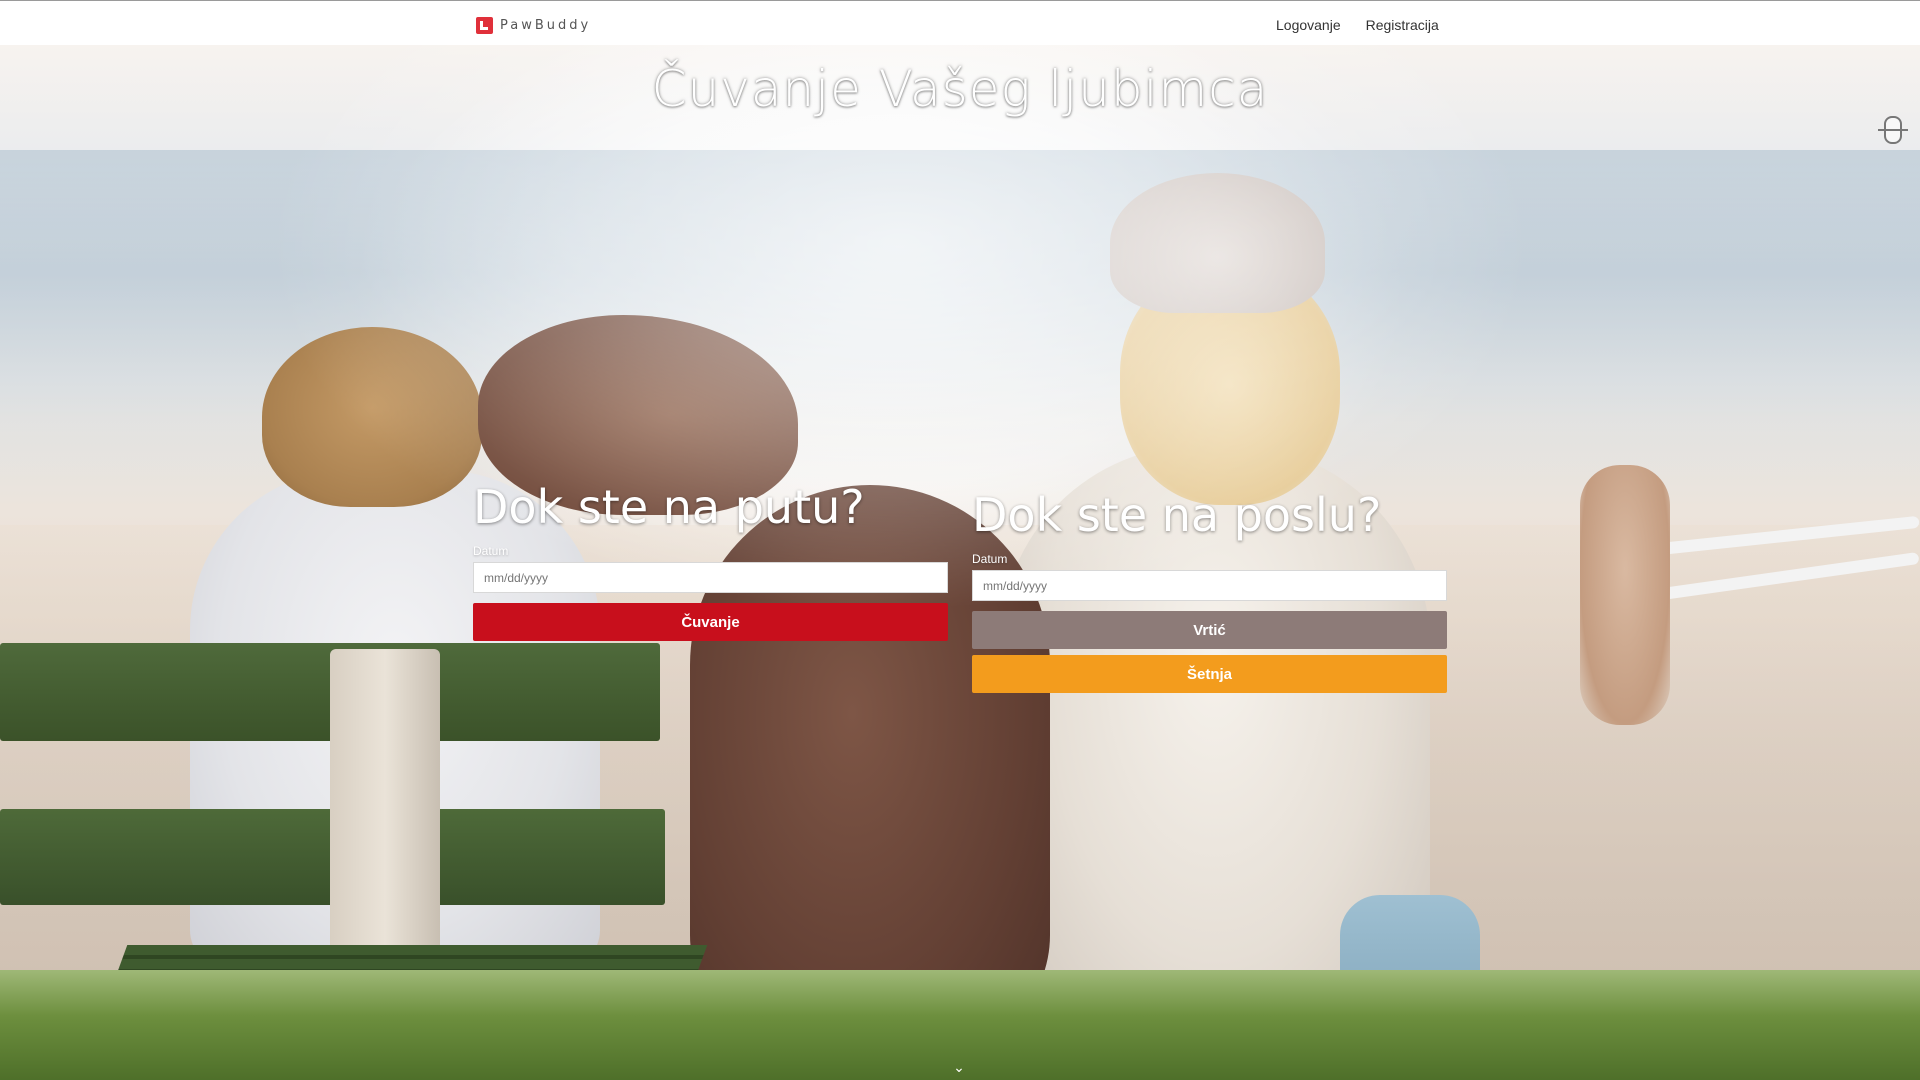 This screenshot has width=1920, height=1080. Describe the element at coordinates (1177, 515) in the screenshot. I see `work-heading: Dok ste na poslu?` at that location.